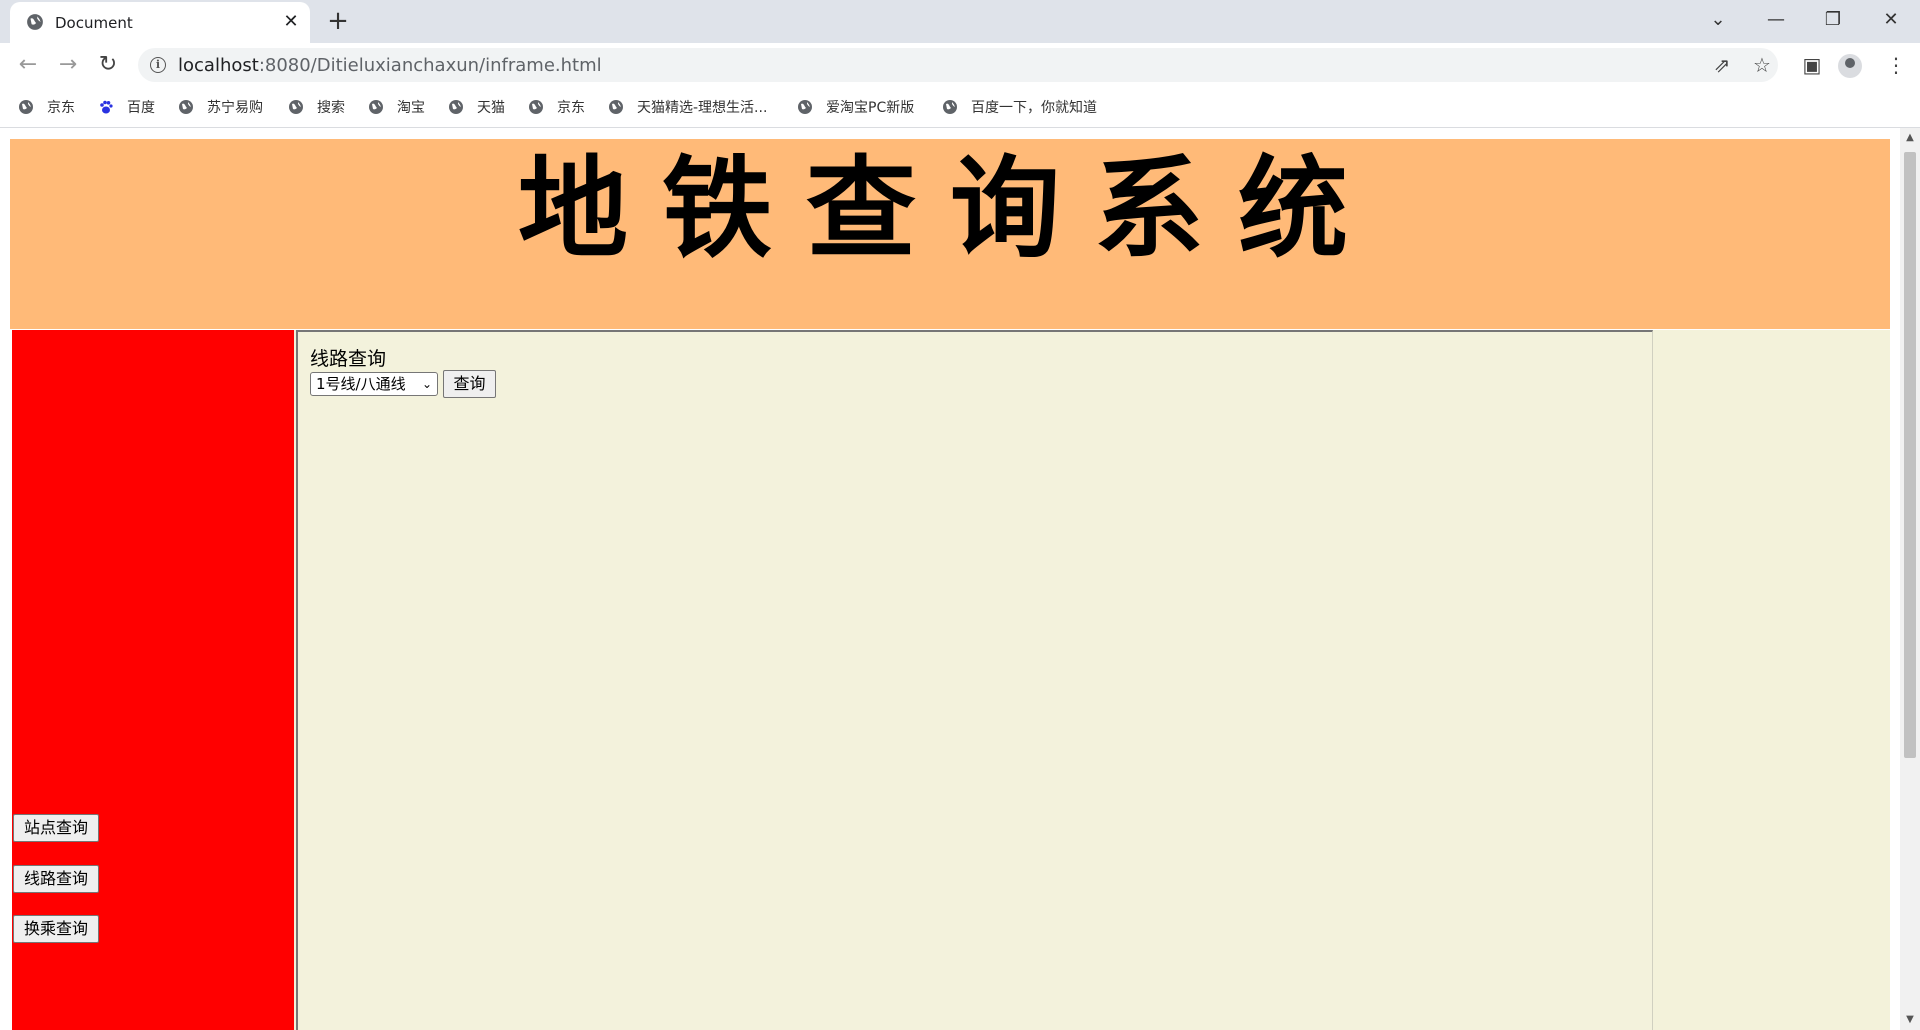  What do you see at coordinates (331, 108) in the screenshot?
I see `bookmark-label: 搜索` at bounding box center [331, 108].